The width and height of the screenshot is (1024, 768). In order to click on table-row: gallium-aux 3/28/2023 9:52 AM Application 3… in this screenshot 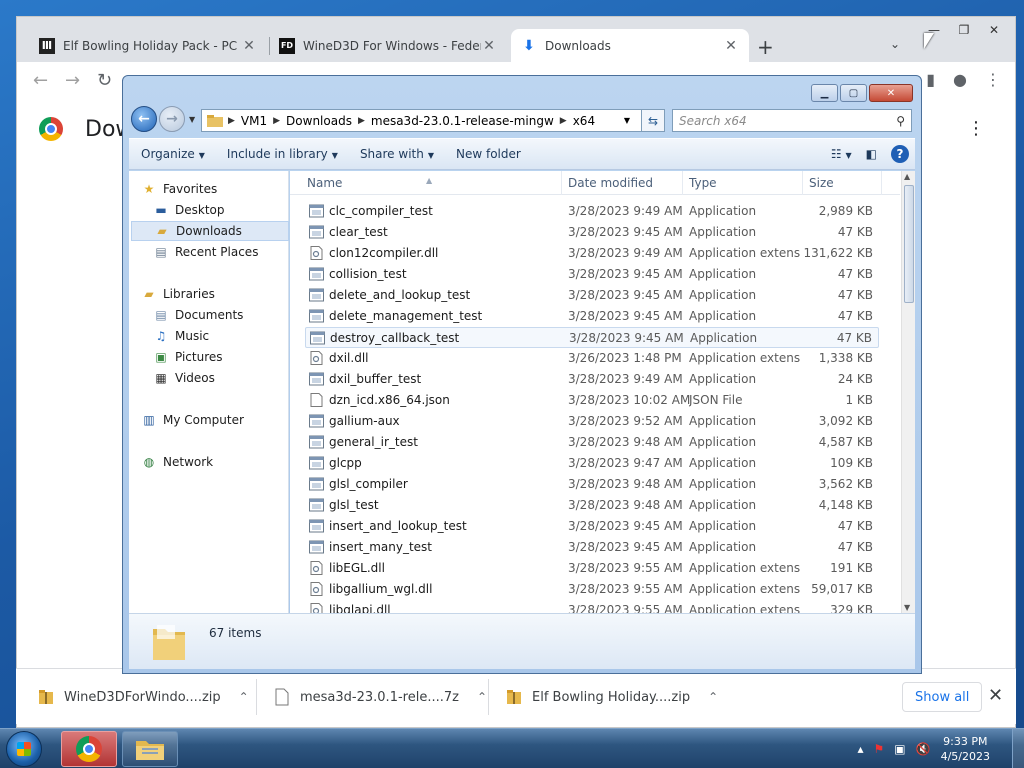, I will do `click(592, 421)`.